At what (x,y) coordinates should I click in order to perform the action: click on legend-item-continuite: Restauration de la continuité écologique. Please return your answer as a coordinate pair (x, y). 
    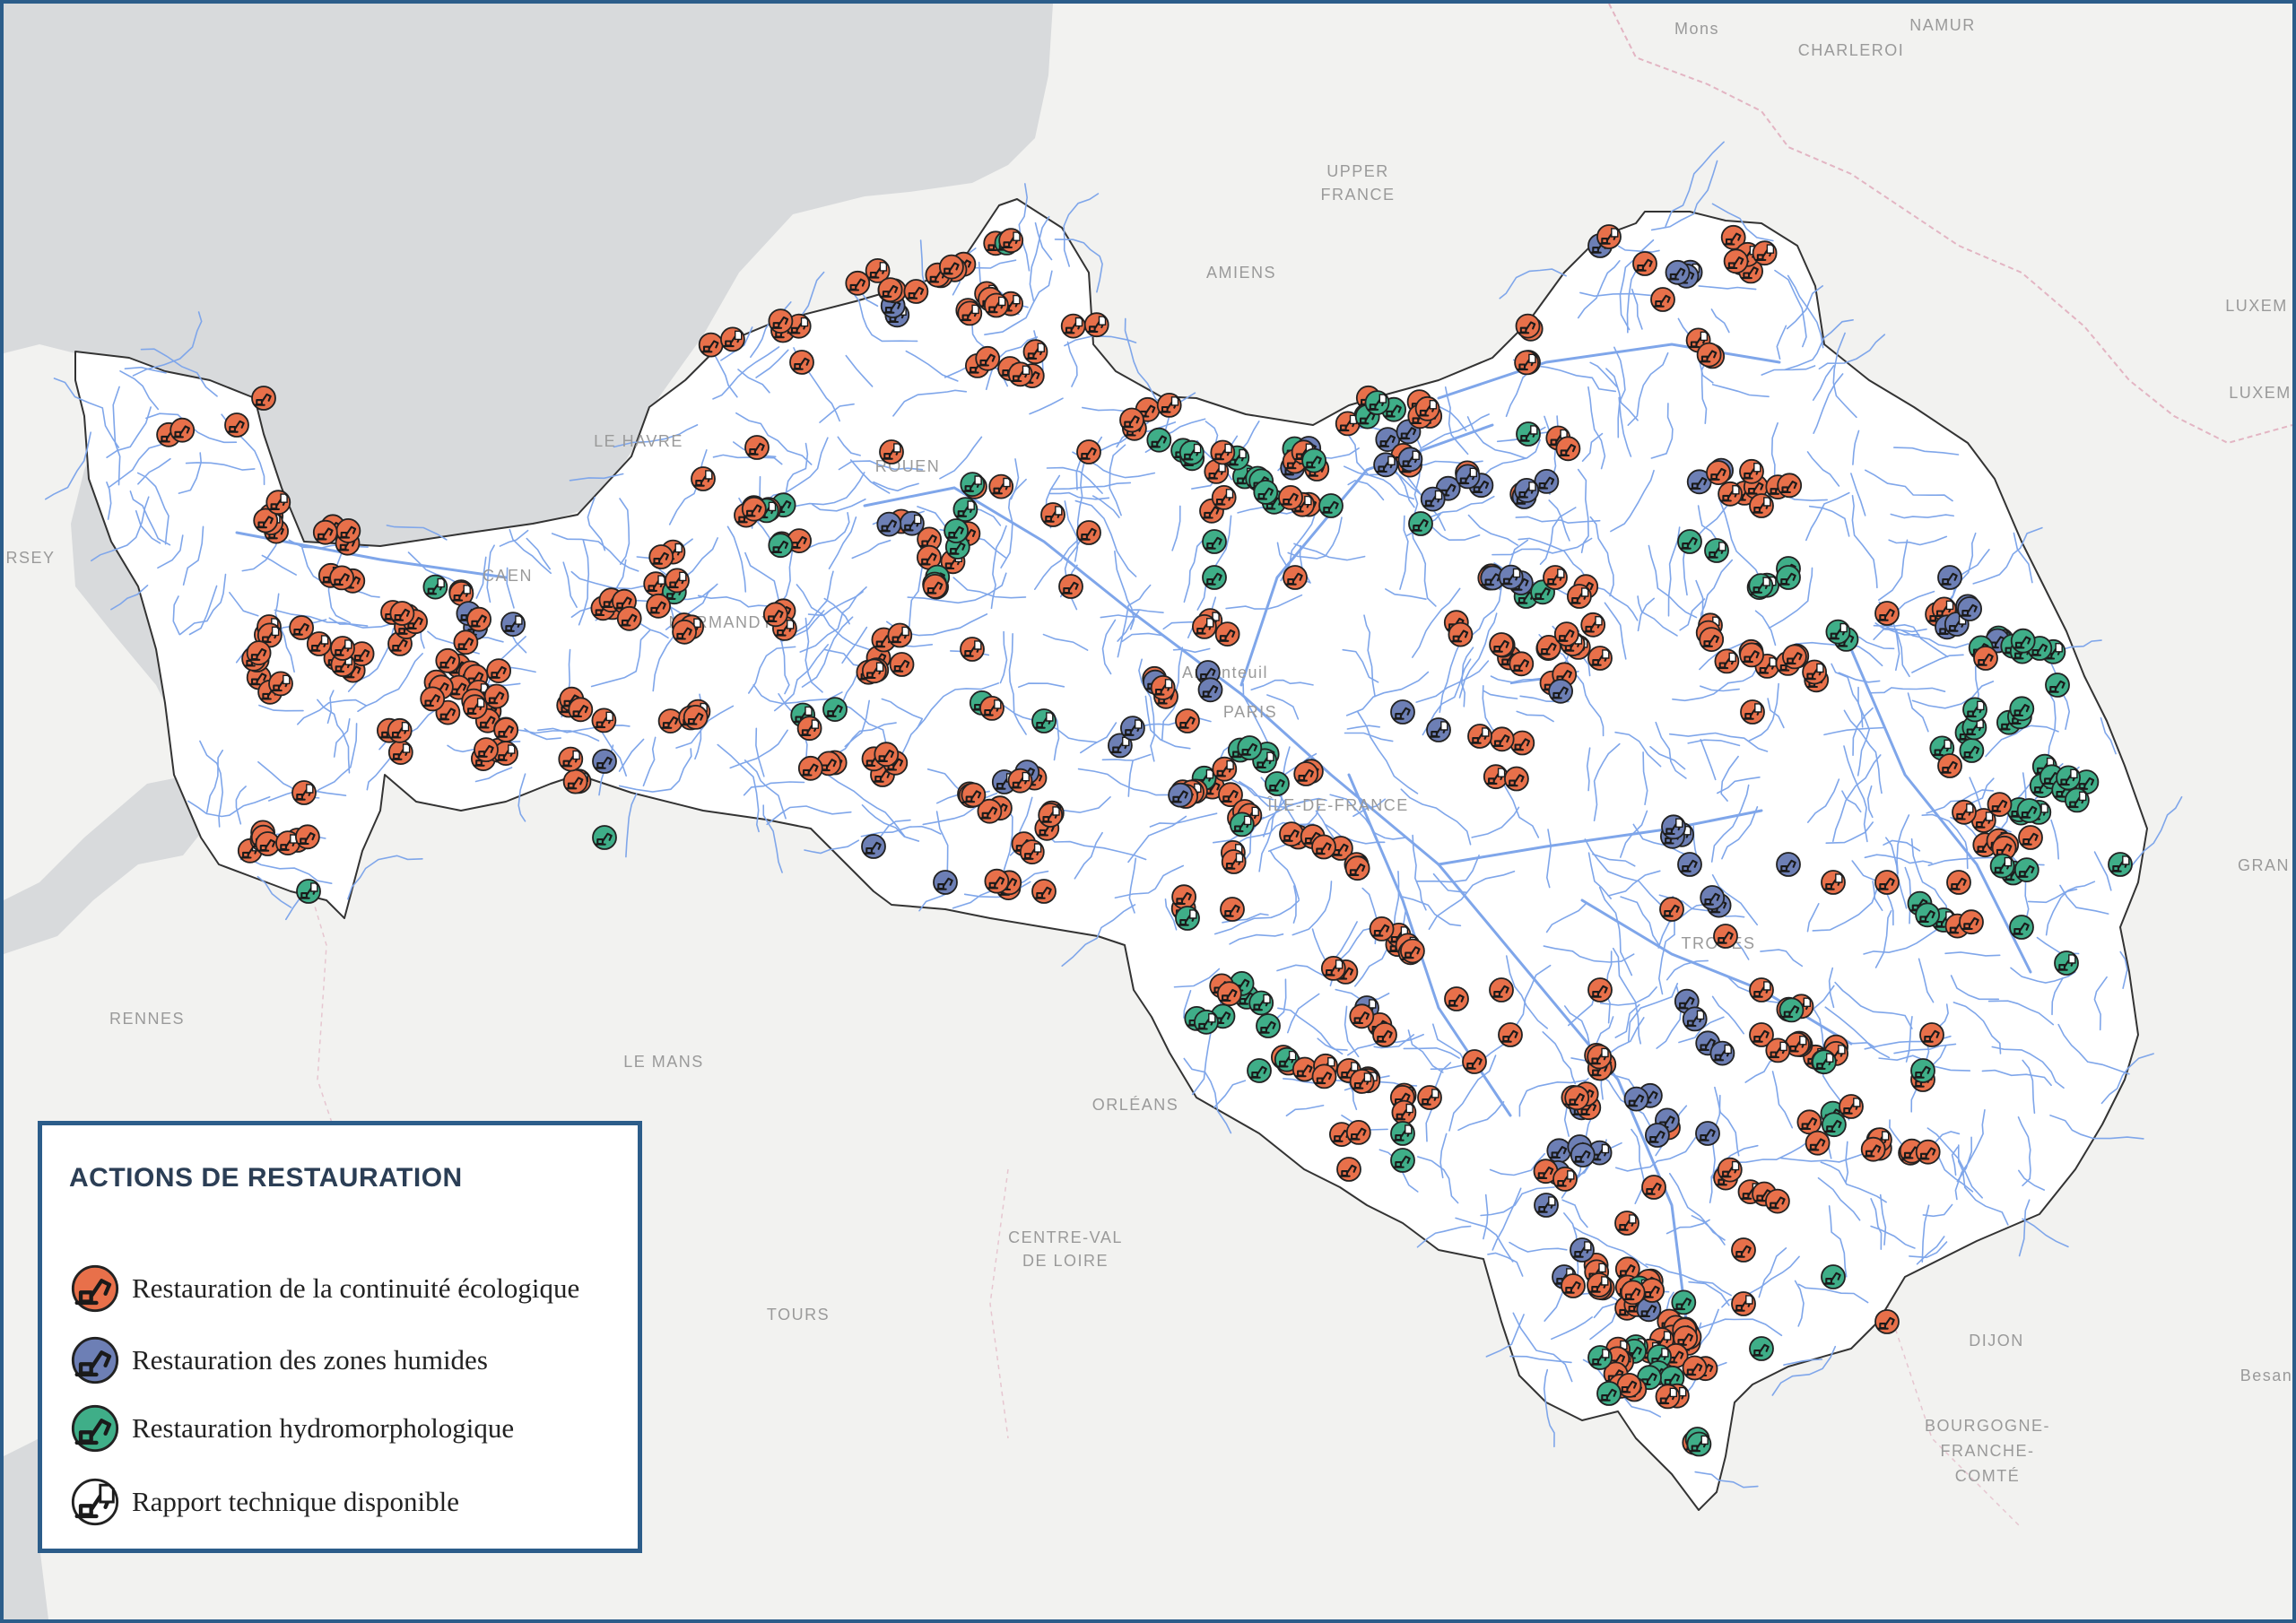
    Looking at the image, I should click on (324, 1288).